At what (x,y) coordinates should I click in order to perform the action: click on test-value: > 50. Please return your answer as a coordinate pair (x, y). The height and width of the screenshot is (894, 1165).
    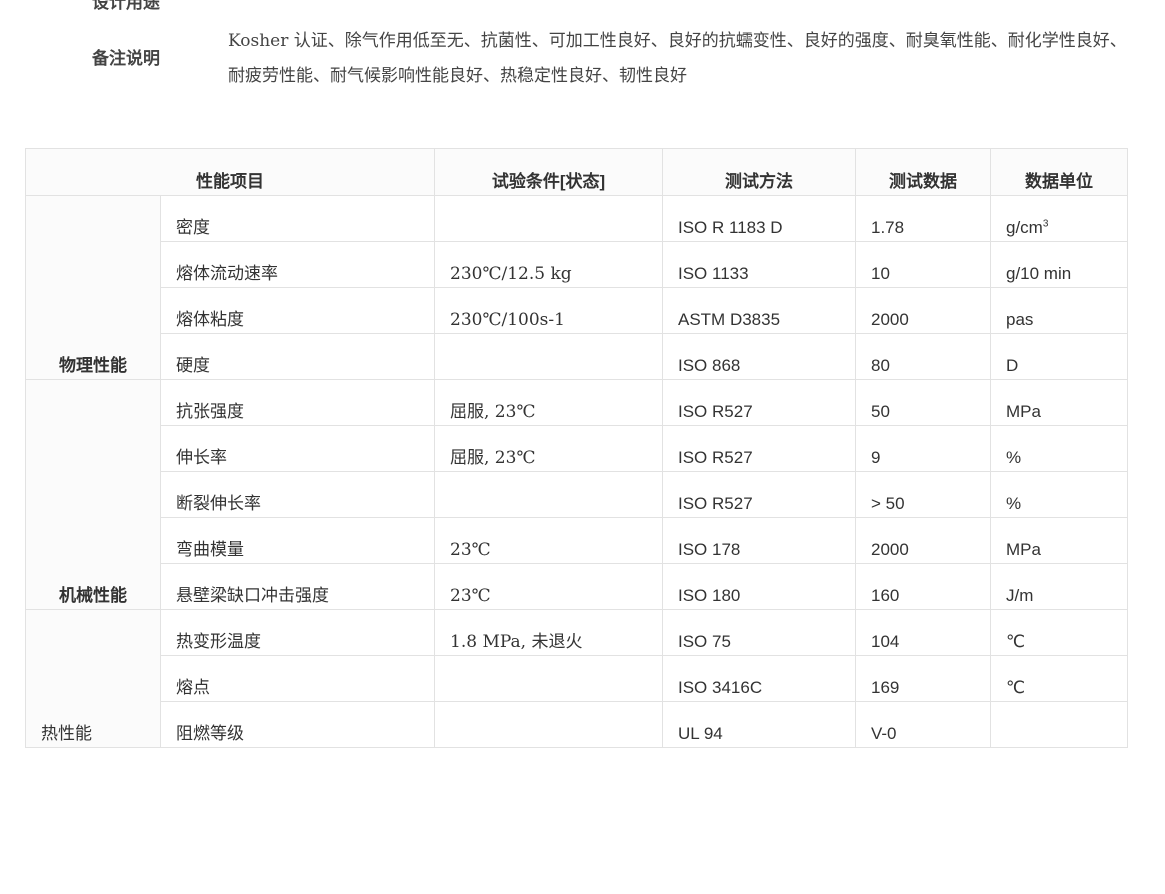
    Looking at the image, I should click on (923, 494).